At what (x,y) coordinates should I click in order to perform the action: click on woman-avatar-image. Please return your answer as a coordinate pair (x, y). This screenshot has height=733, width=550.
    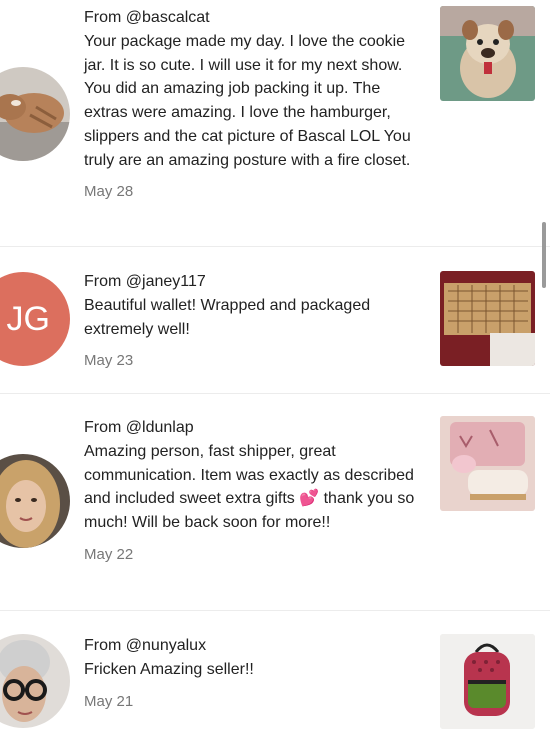
    Looking at the image, I should click on (35, 501).